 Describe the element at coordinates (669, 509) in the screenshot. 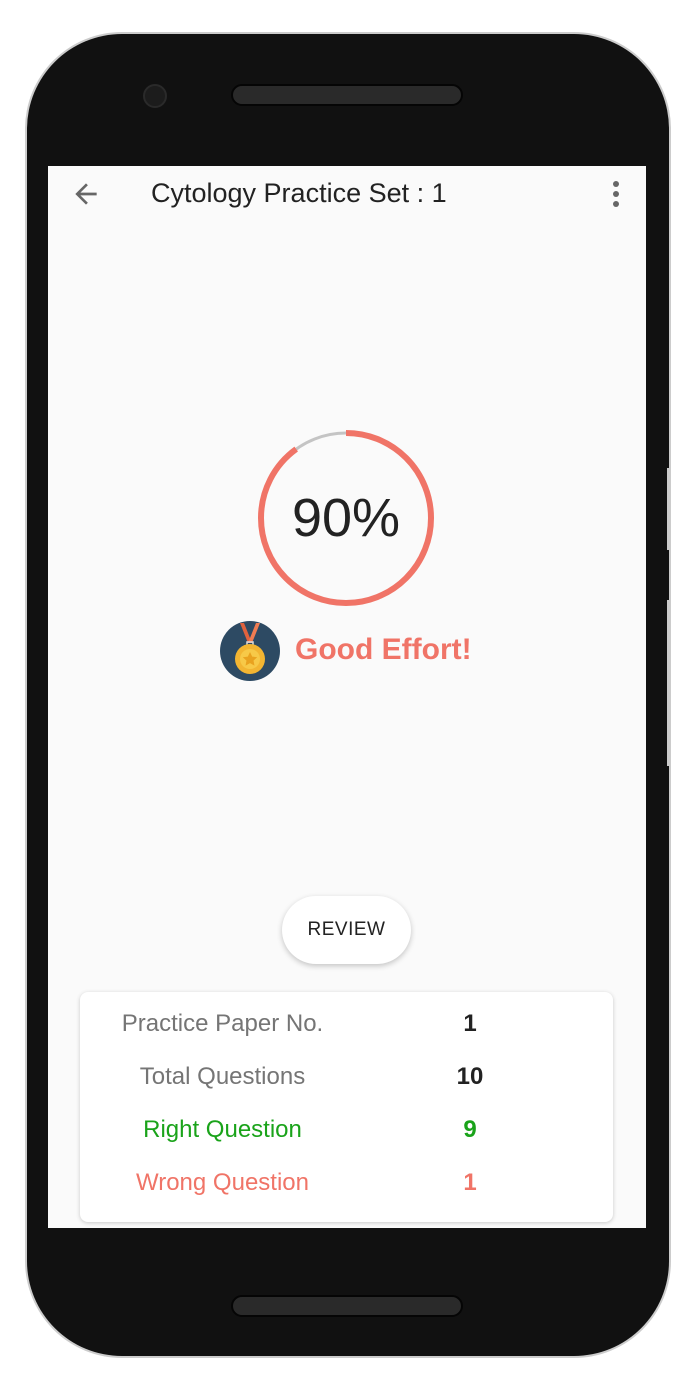

I see `volume-button` at that location.